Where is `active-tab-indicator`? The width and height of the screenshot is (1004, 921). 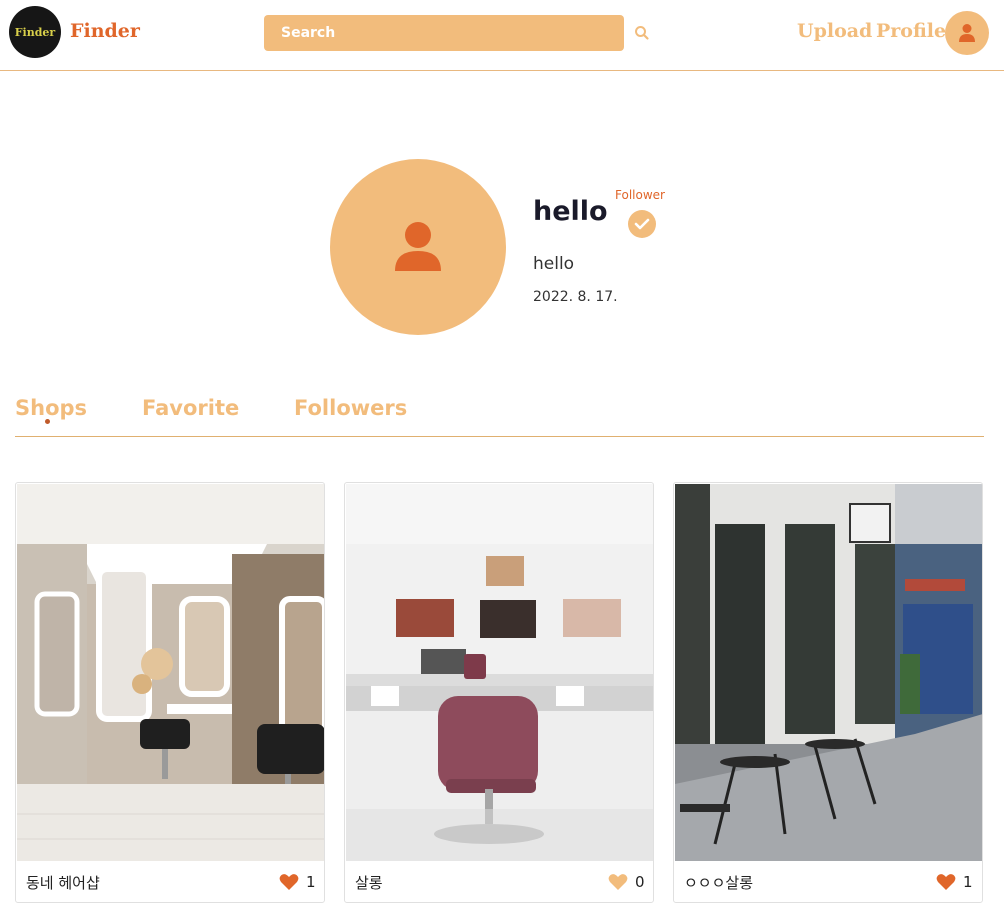 active-tab-indicator is located at coordinates (47, 421).